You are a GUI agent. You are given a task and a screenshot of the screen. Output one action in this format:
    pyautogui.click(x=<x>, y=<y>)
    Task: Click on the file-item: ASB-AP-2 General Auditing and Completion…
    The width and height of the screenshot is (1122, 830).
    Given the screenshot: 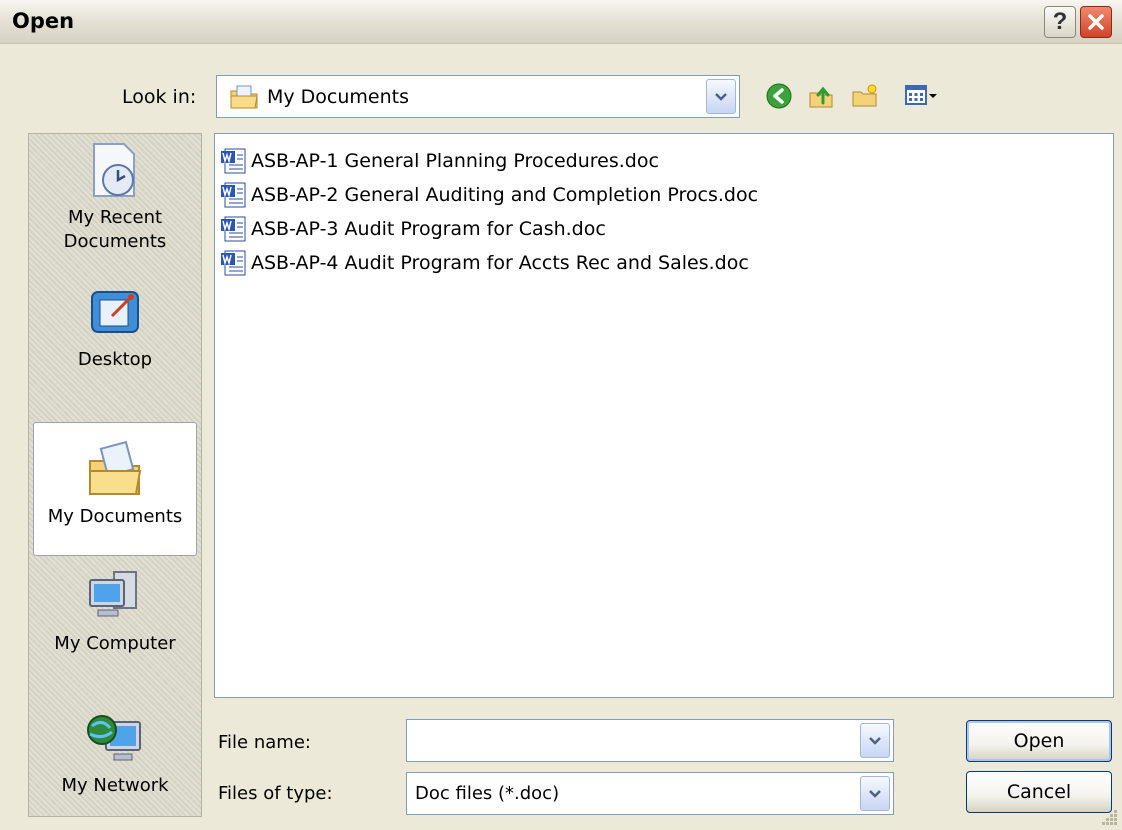 What is the action you would take?
    pyautogui.click(x=664, y=195)
    